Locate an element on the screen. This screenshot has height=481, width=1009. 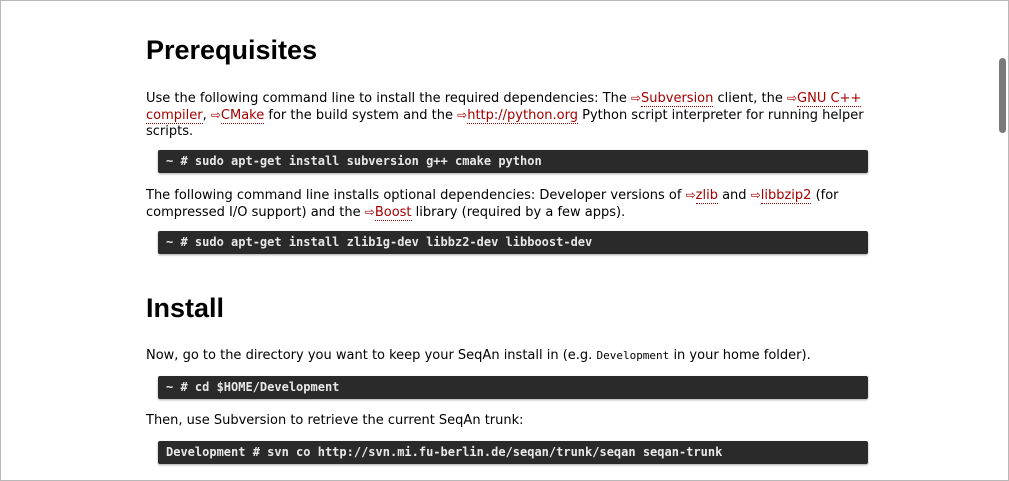
text: client, the is located at coordinates (750, 98).